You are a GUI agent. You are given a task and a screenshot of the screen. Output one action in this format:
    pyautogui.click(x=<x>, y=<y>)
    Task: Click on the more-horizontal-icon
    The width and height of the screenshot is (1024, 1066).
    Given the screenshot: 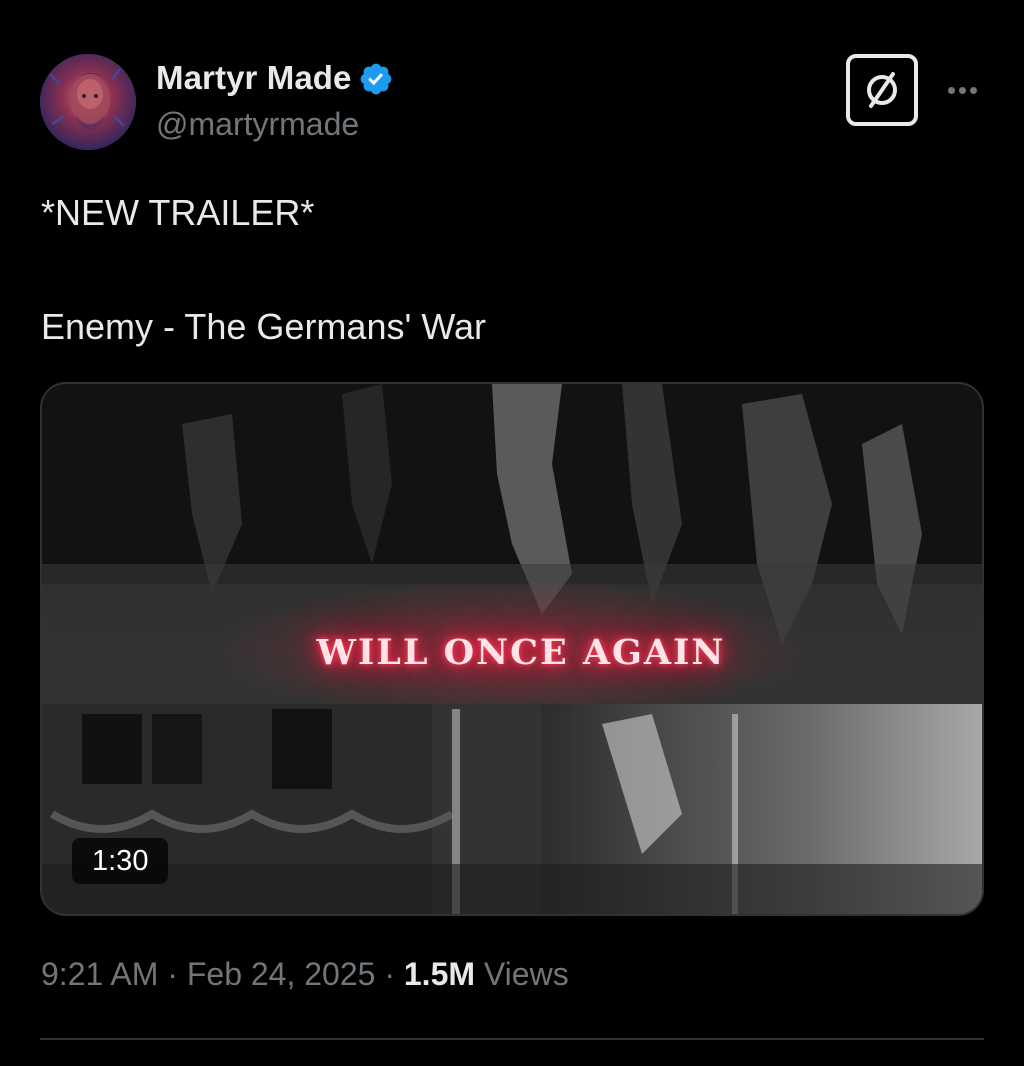 What is the action you would take?
    pyautogui.click(x=951, y=90)
    